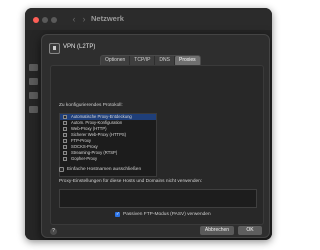  What do you see at coordinates (74, 19) in the screenshot?
I see `back-arrow-icon: ‹` at bounding box center [74, 19].